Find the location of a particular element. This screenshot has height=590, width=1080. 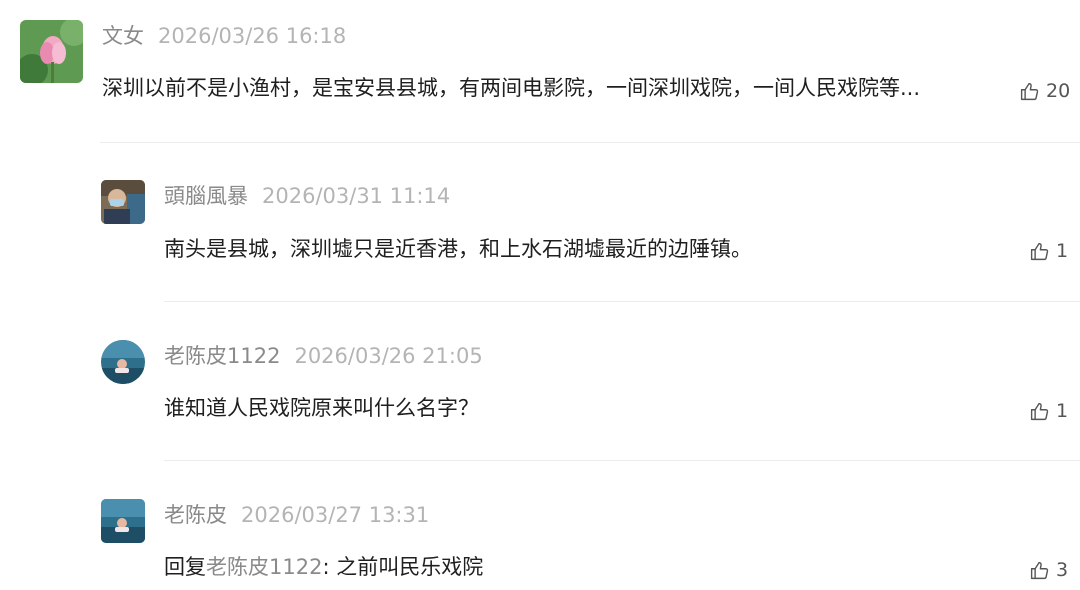

timestamp: 2026/03/27 13:31 is located at coordinates (335, 515).